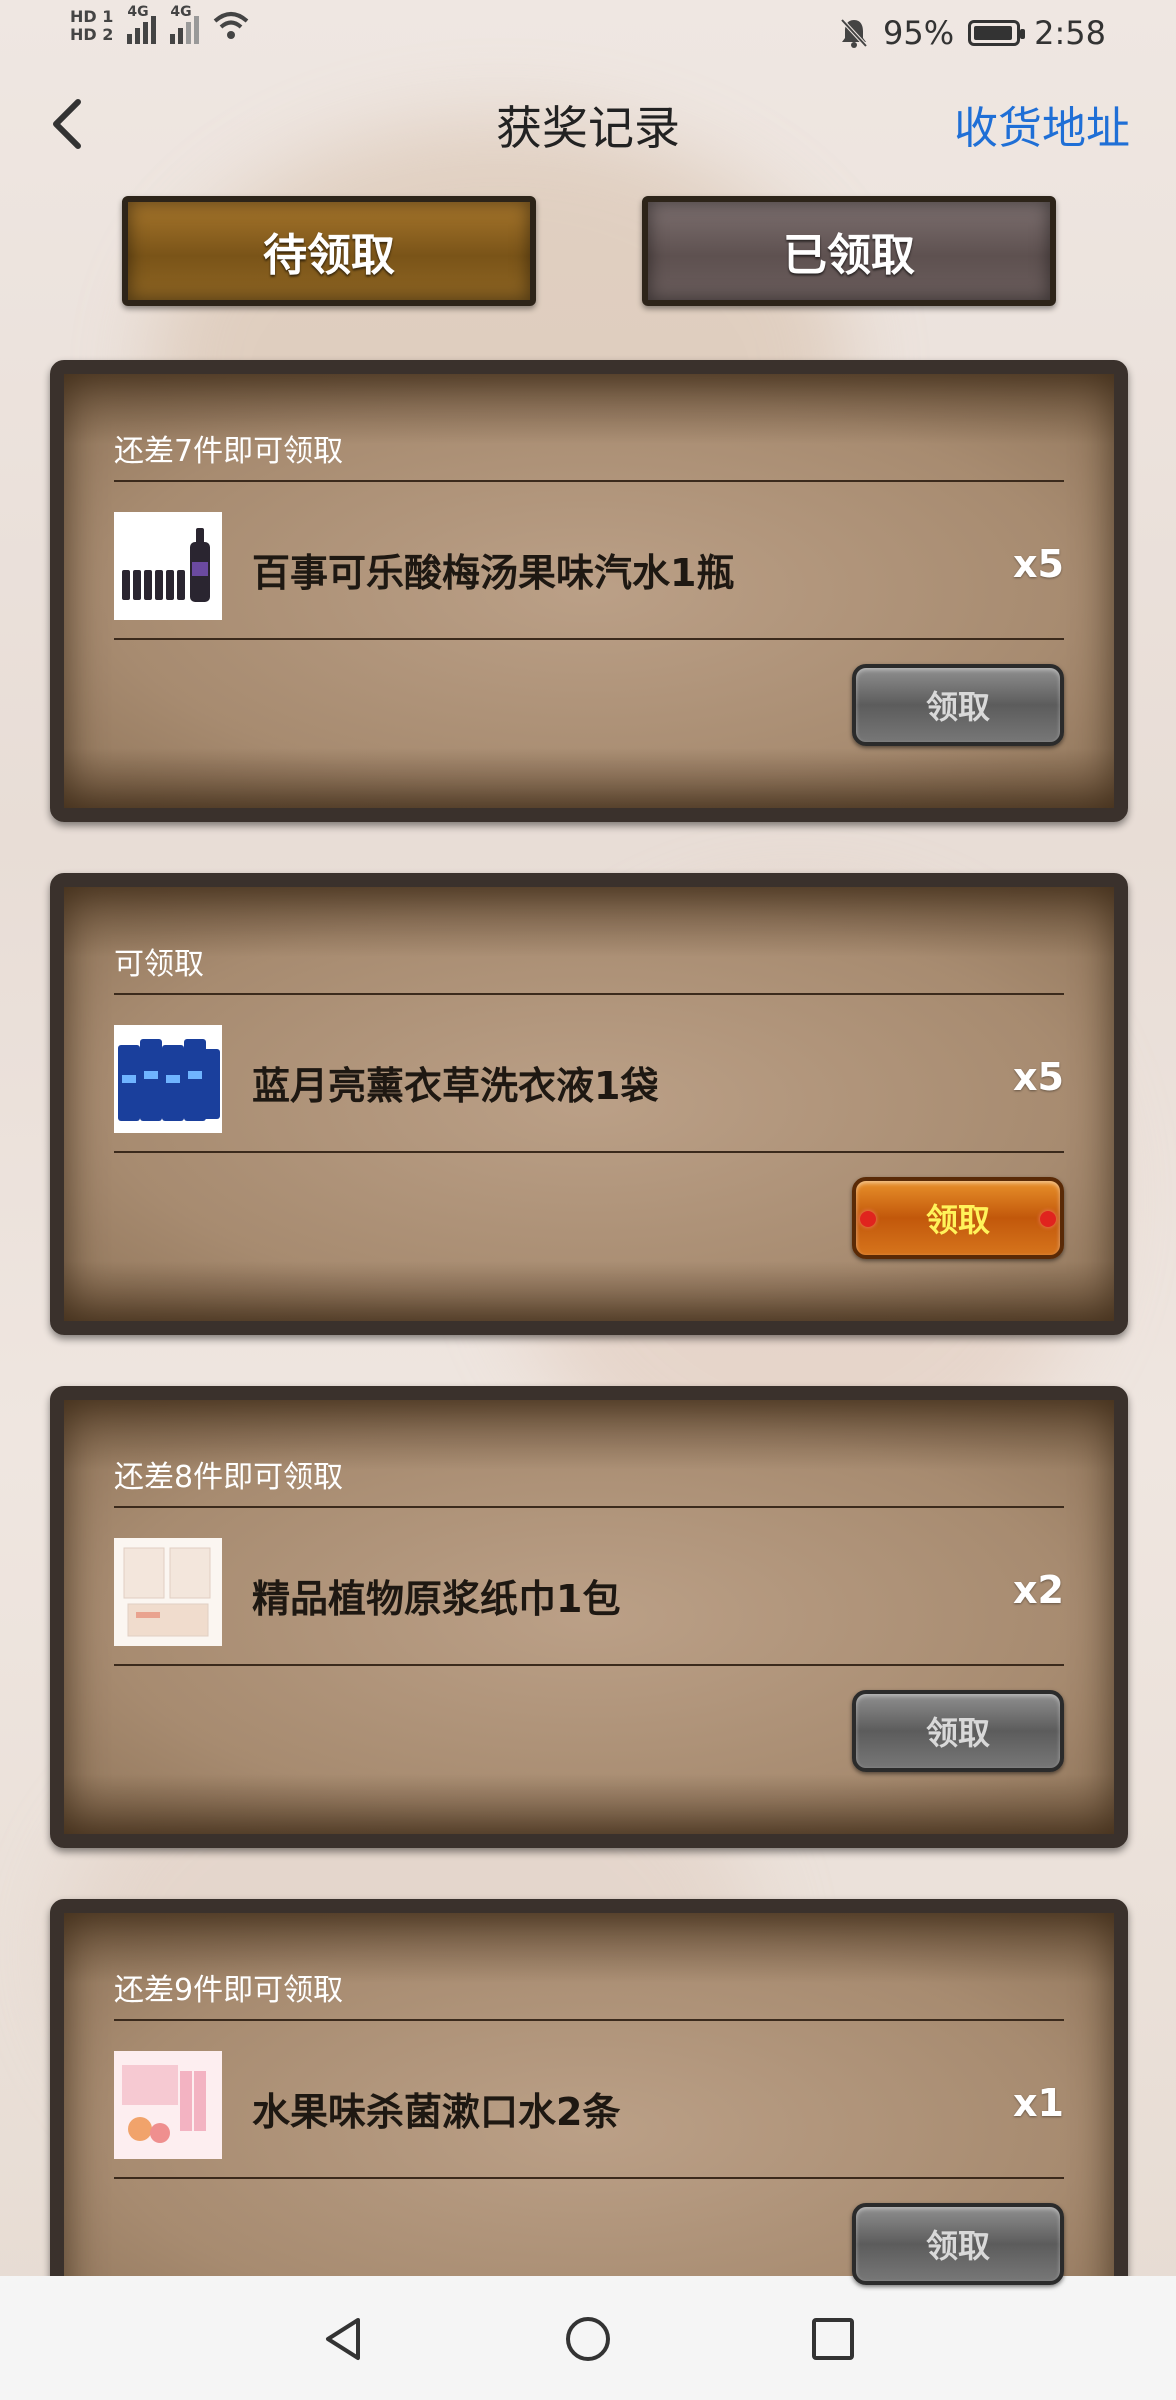  What do you see at coordinates (588, 123) in the screenshot?
I see `header: 获奖记录 收货地址` at bounding box center [588, 123].